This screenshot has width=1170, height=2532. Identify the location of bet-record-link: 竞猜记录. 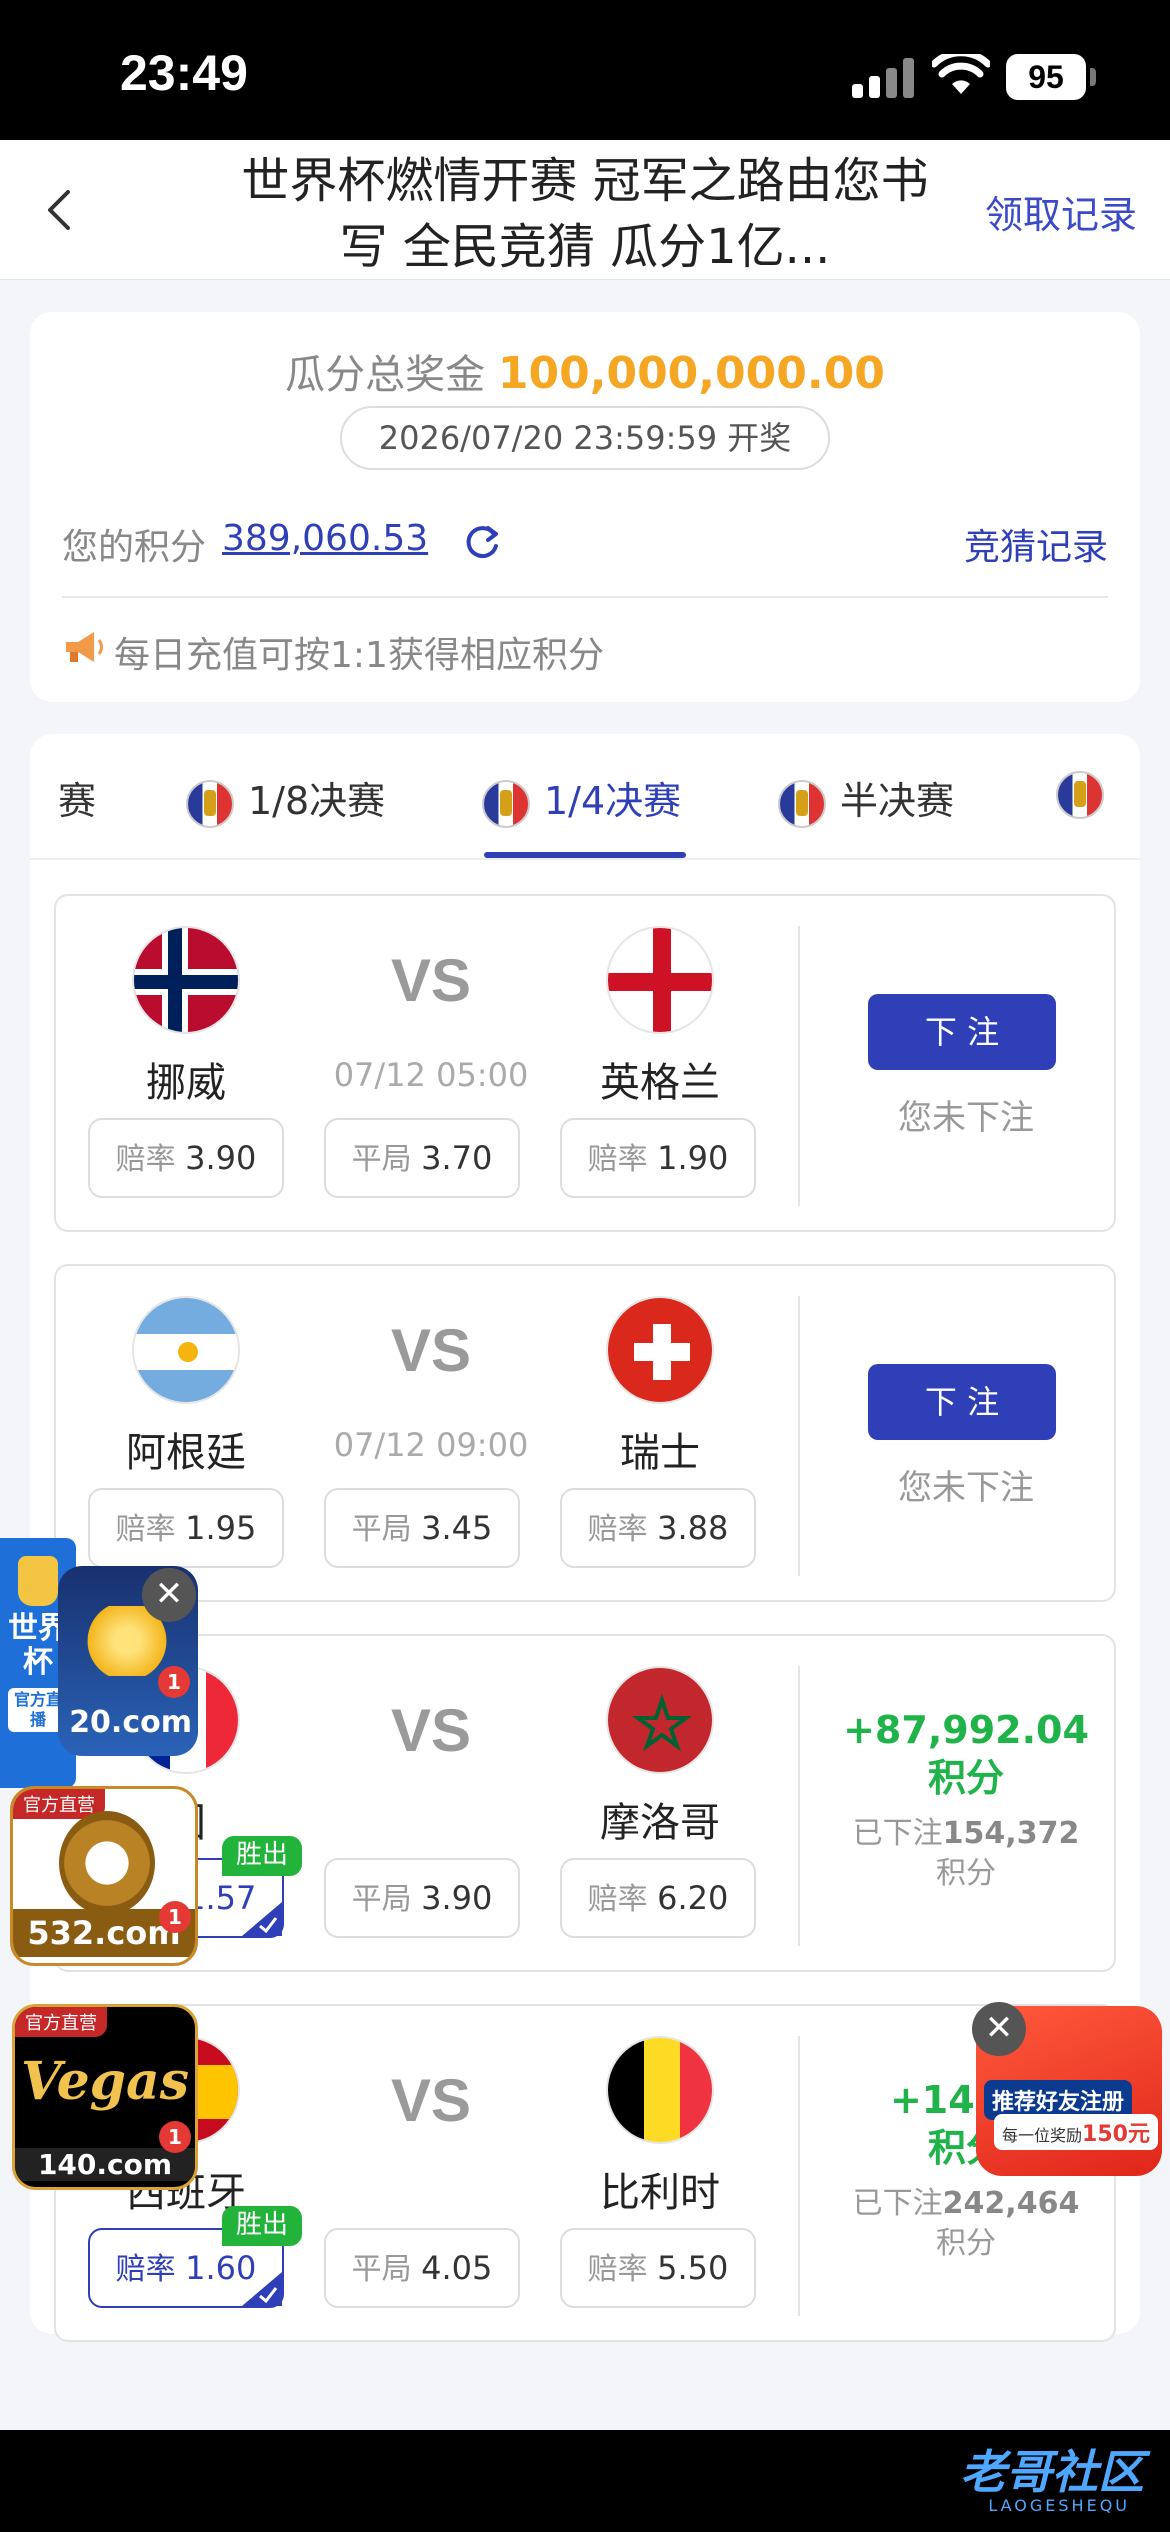
(1036, 544).